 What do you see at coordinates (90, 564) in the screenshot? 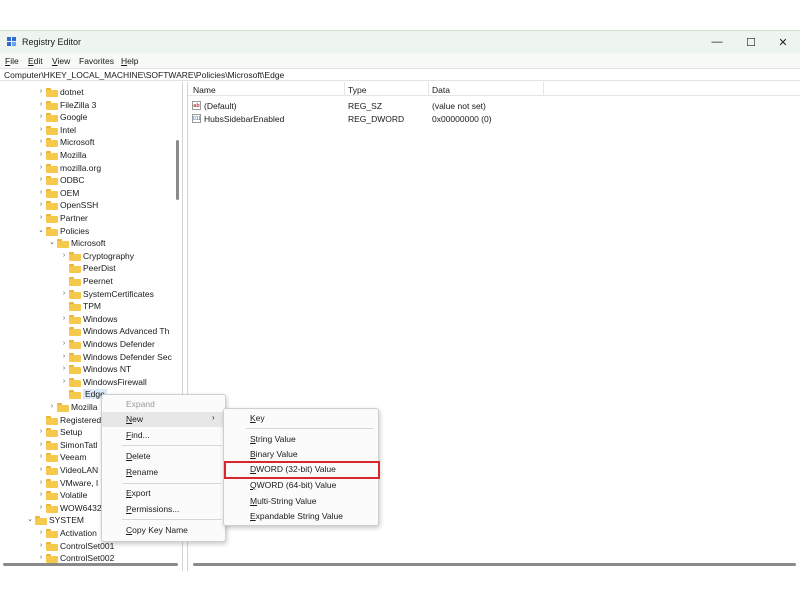
I see `tree-horizontal-scrollbar` at bounding box center [90, 564].